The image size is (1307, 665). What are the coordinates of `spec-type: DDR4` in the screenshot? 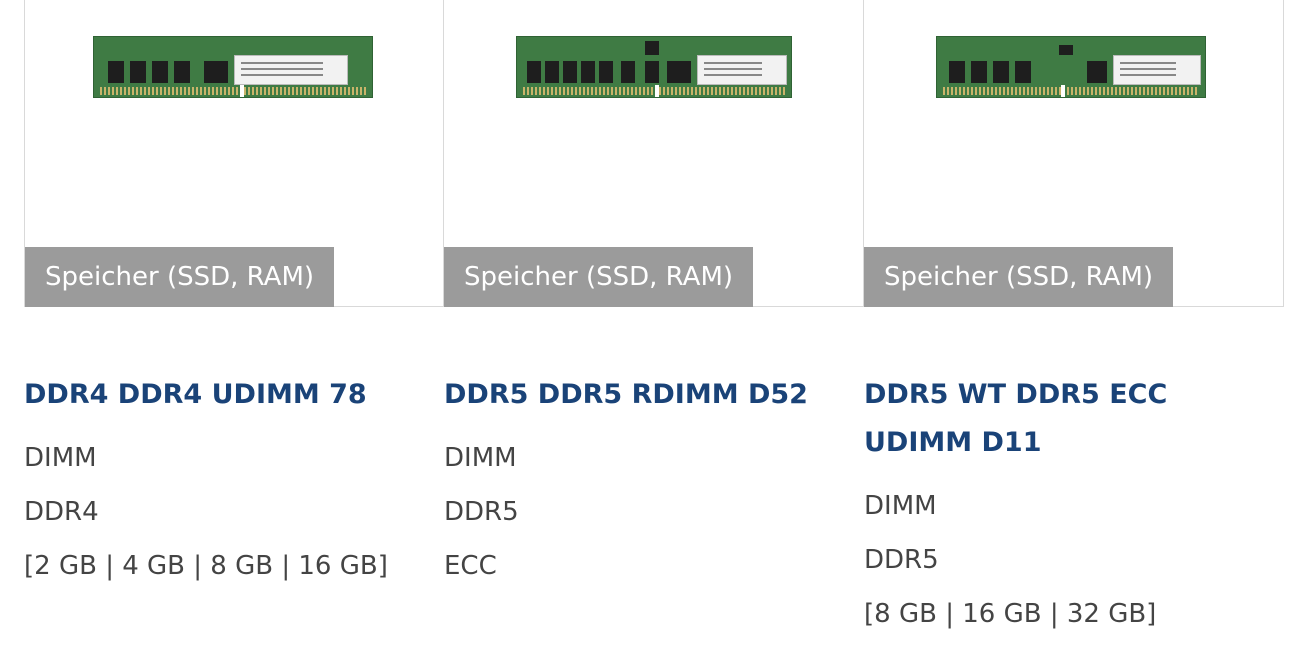 It's located at (61, 512).